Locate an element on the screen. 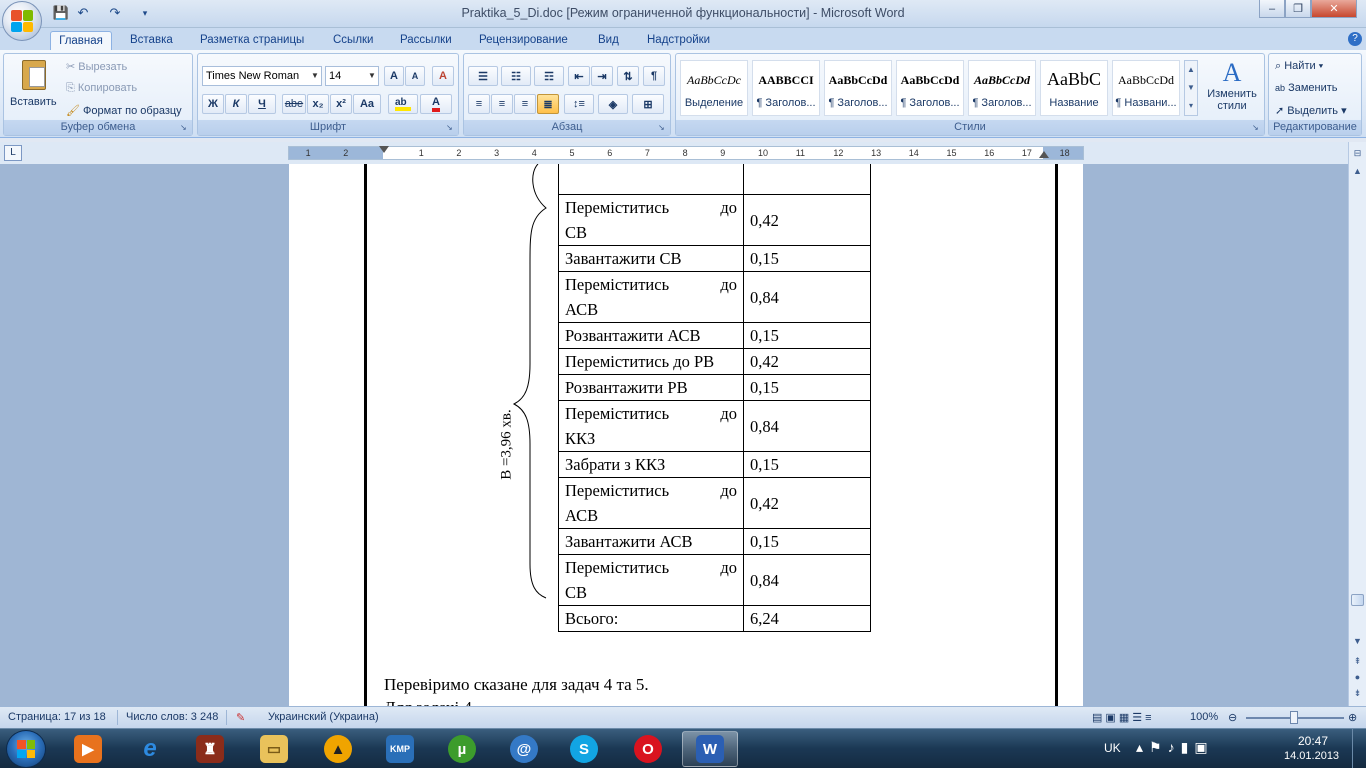 The height and width of the screenshot is (768, 1366). font-size-combo: 14 ▼ is located at coordinates (352, 76).